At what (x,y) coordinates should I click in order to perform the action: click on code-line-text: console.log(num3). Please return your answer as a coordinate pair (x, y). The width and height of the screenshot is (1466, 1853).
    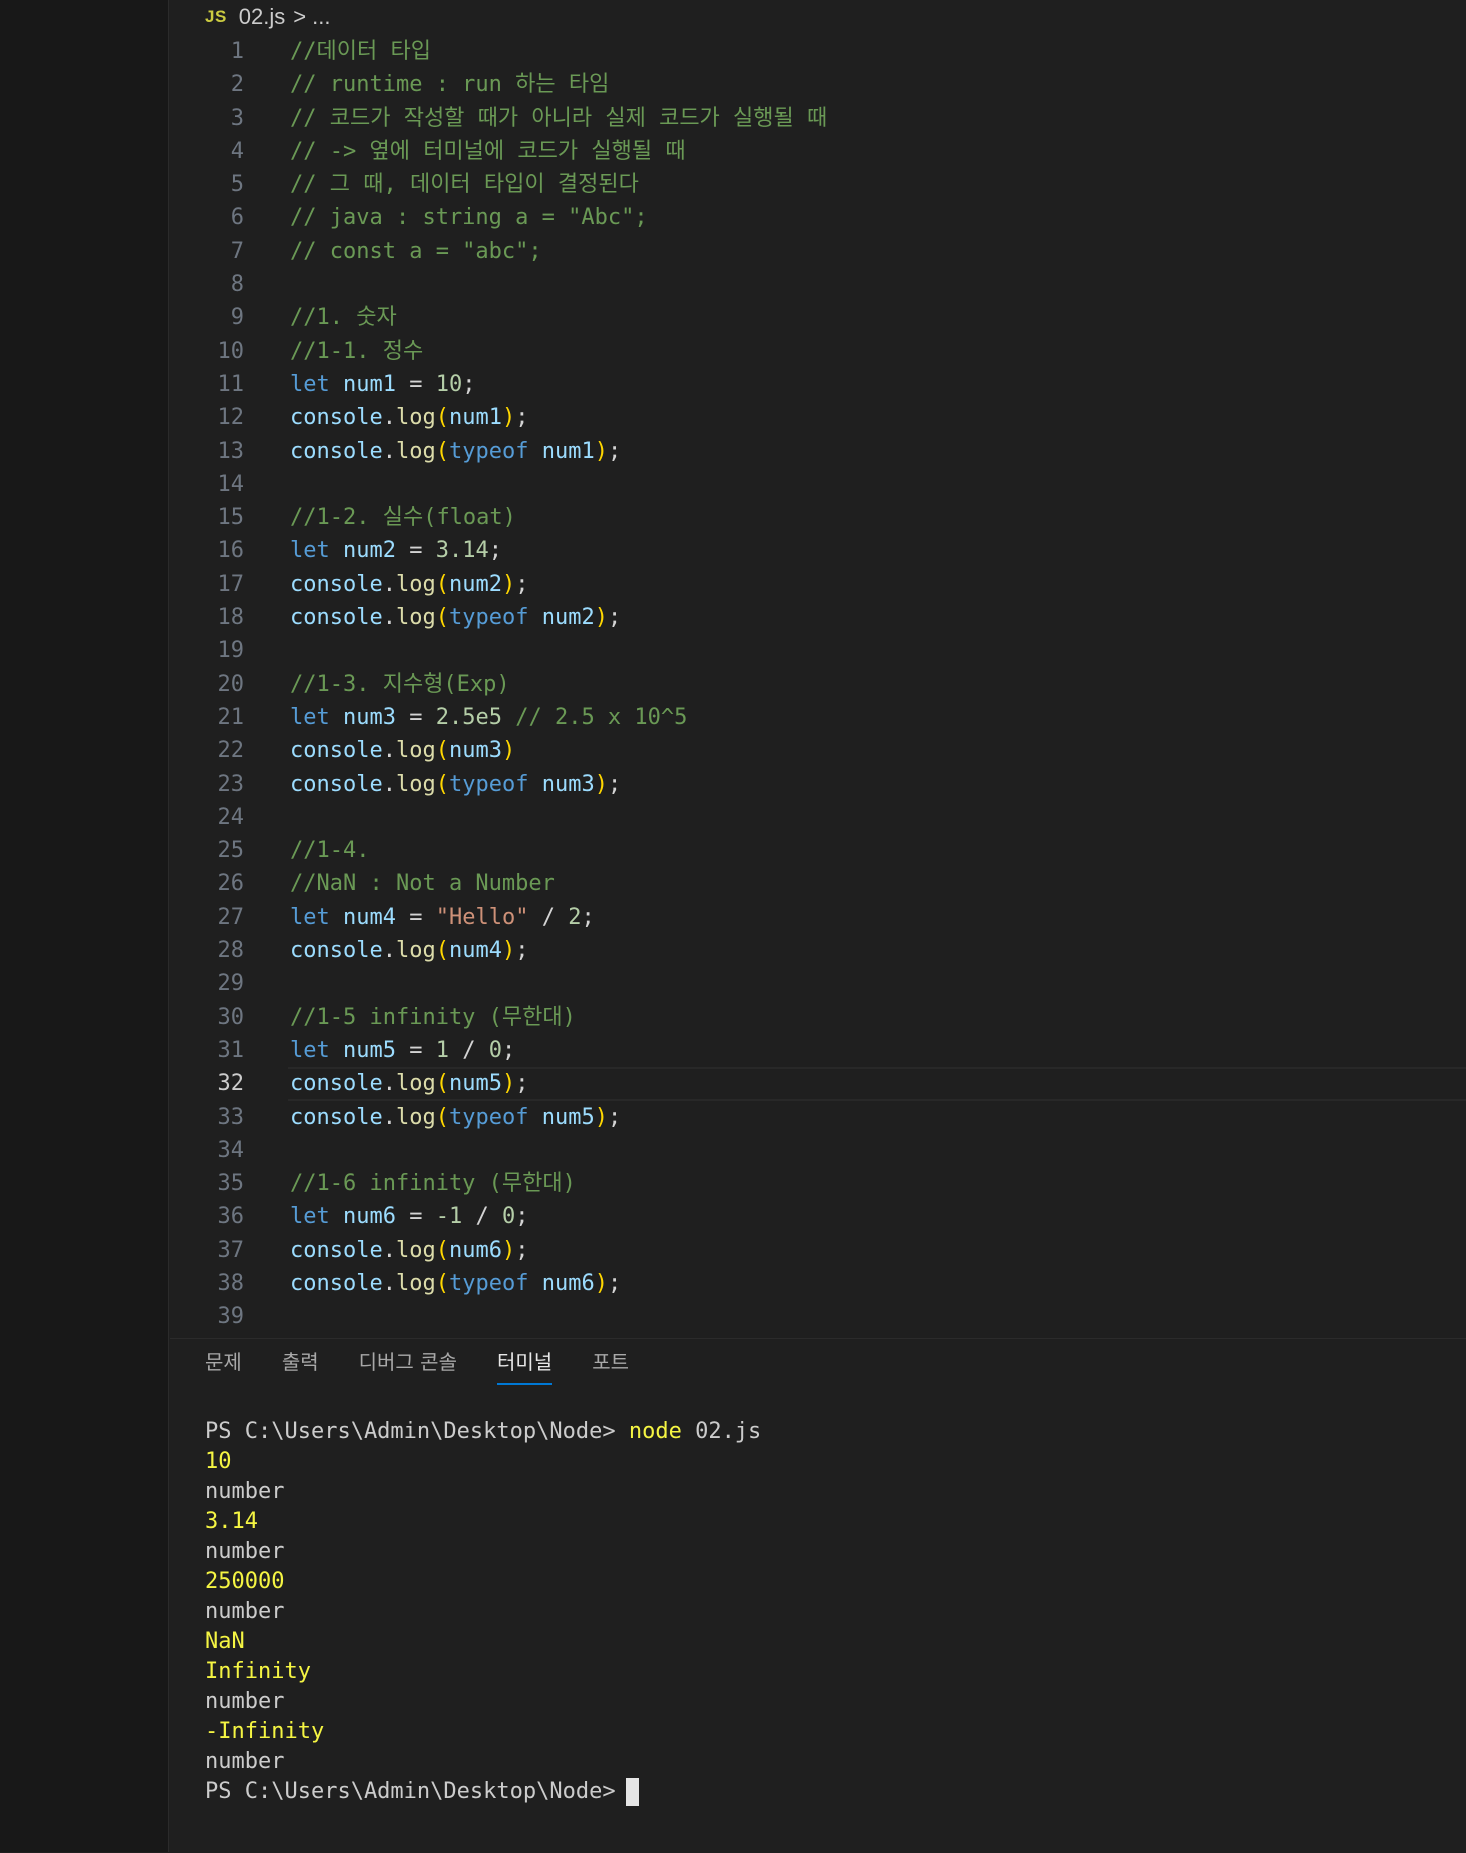
    Looking at the image, I should click on (402, 750).